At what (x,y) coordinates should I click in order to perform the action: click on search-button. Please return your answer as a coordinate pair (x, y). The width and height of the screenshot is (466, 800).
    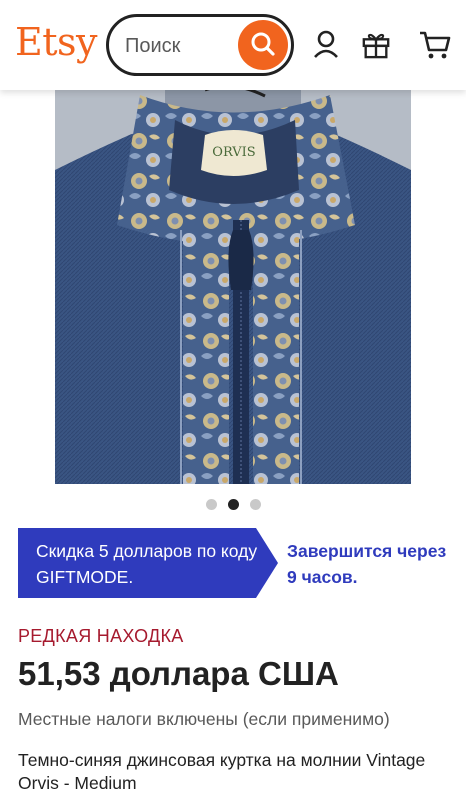
    Looking at the image, I should click on (263, 45).